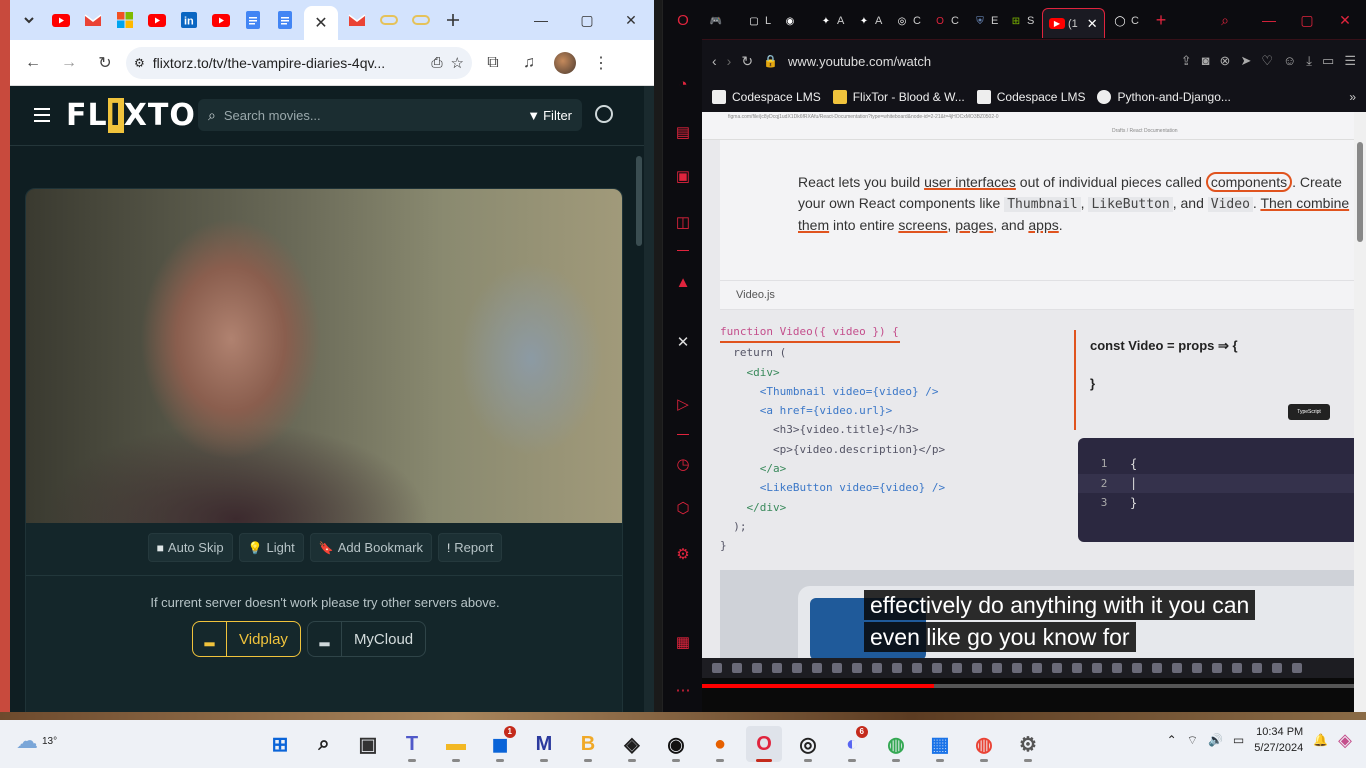 The image size is (1366, 768). I want to click on copilot-icon: ◈, so click(1345, 740).